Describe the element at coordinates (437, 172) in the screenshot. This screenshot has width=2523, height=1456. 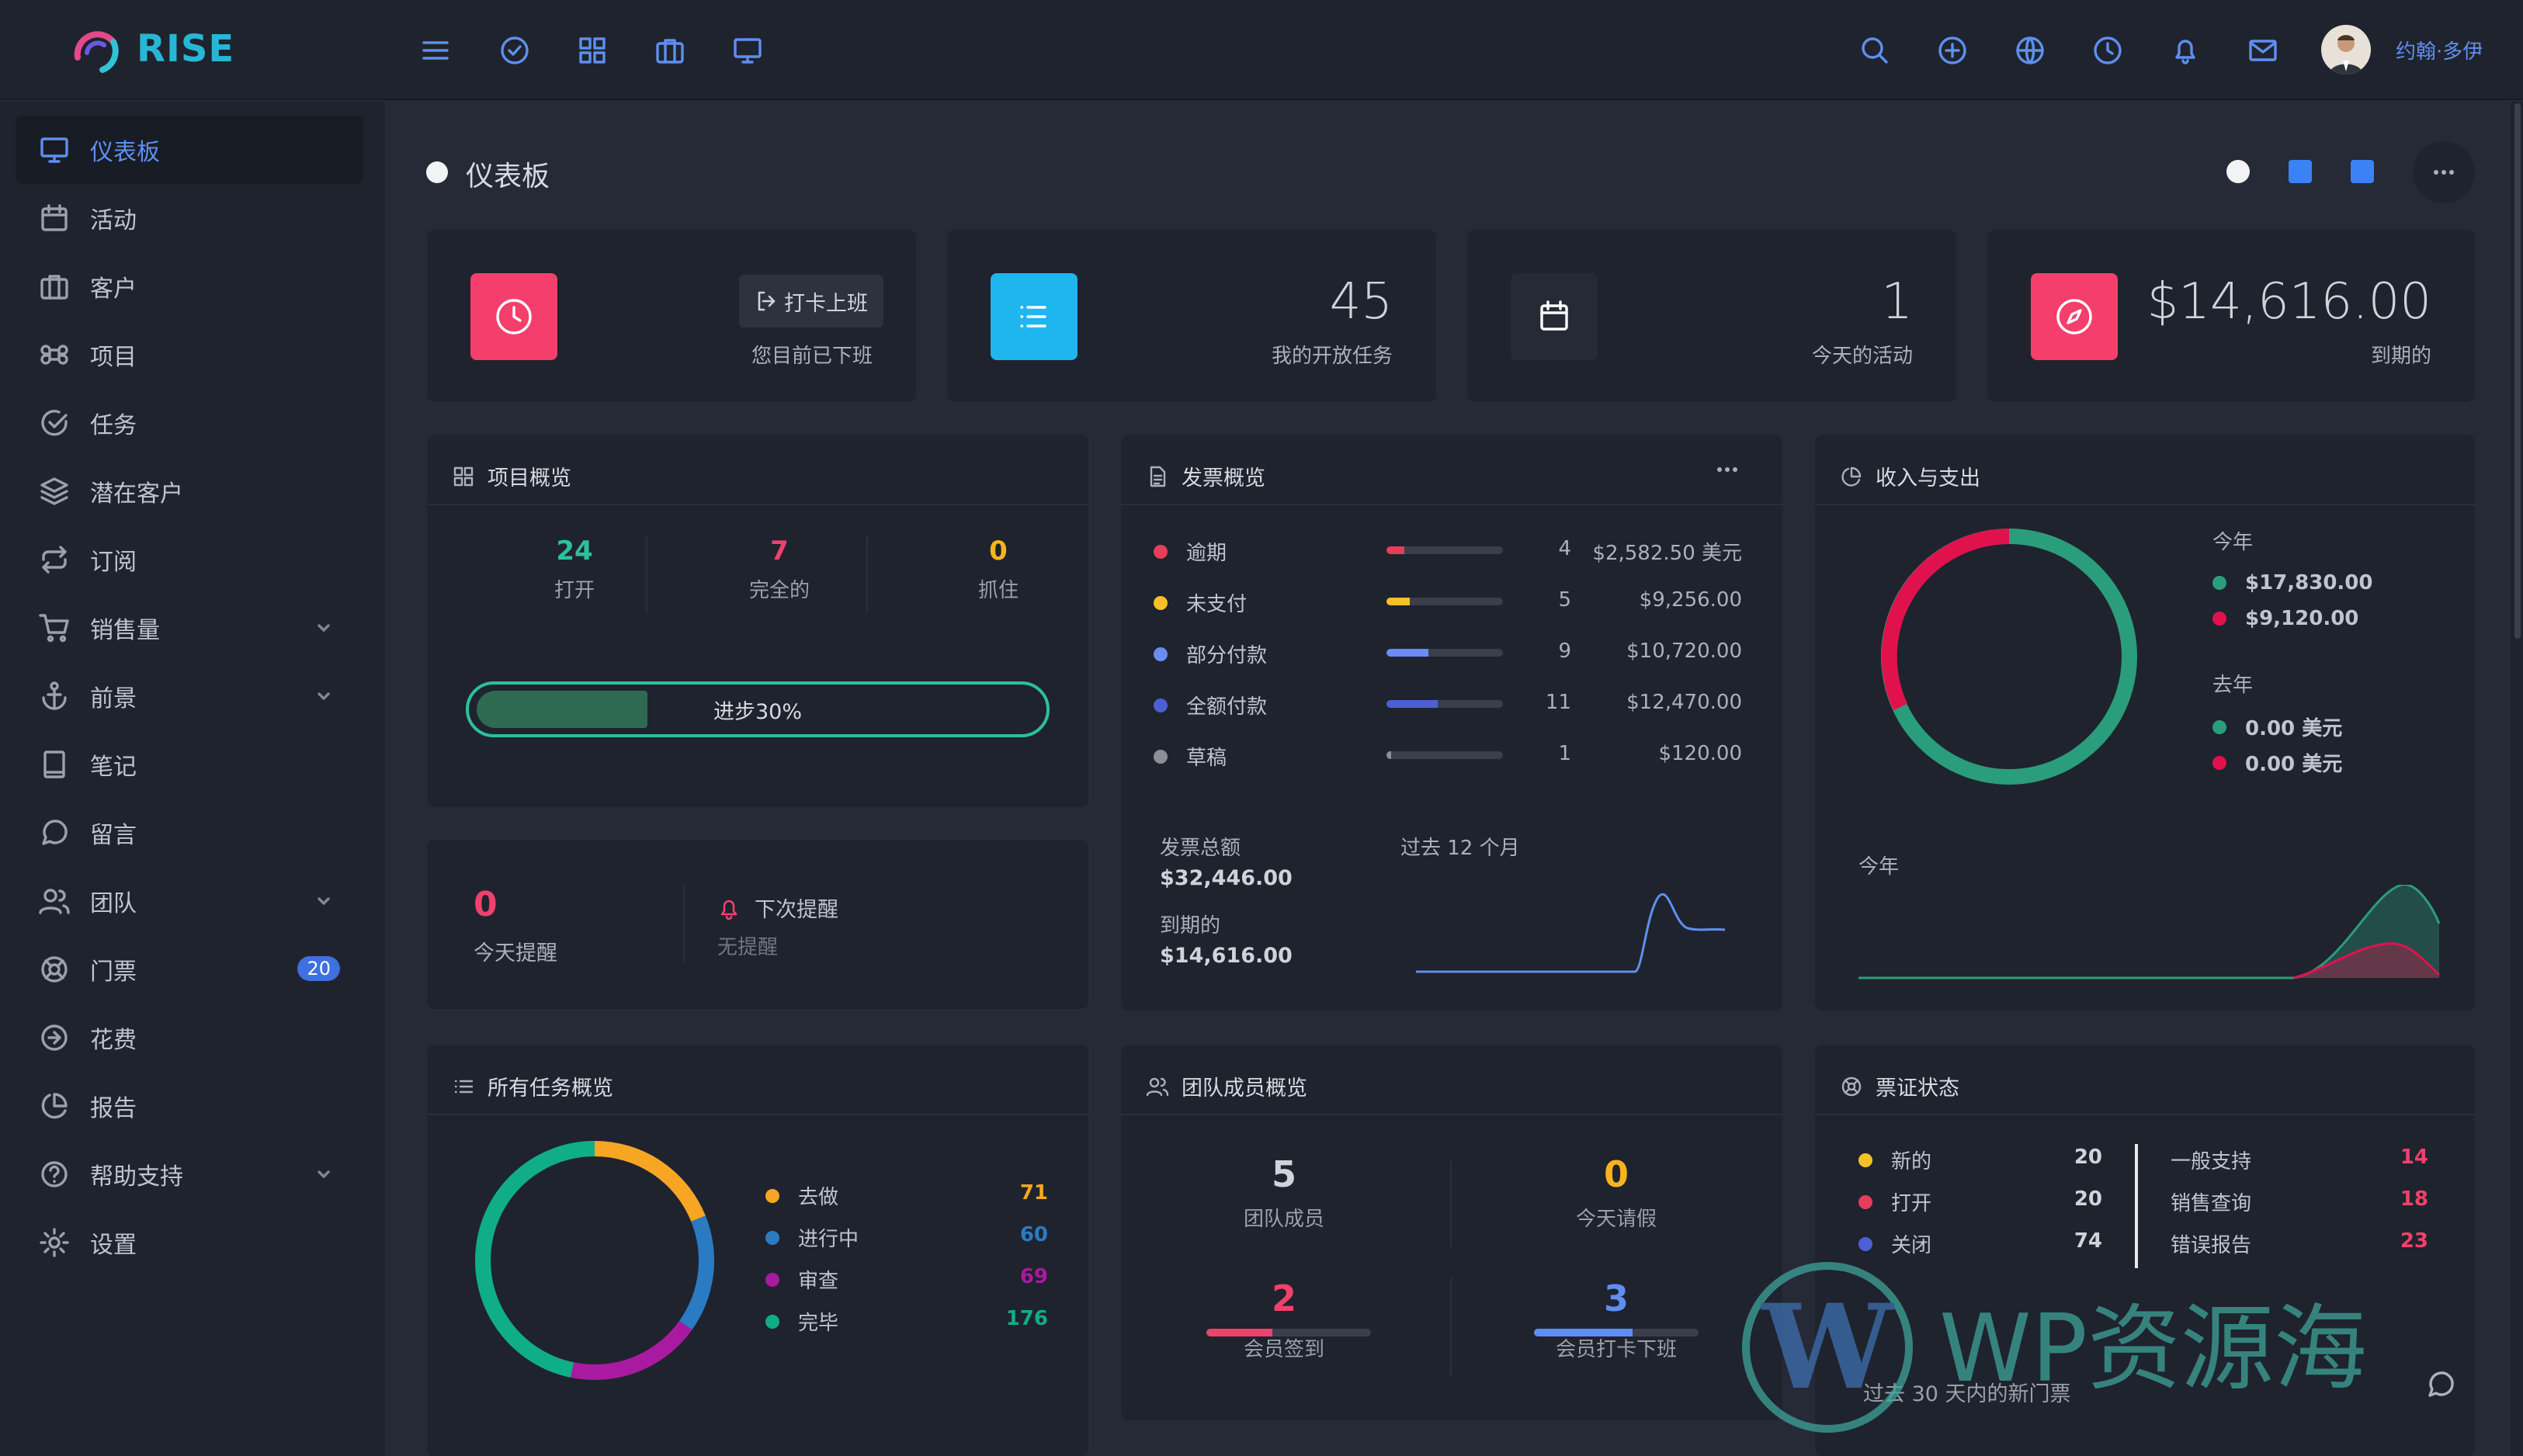
I see `title-dot` at that location.